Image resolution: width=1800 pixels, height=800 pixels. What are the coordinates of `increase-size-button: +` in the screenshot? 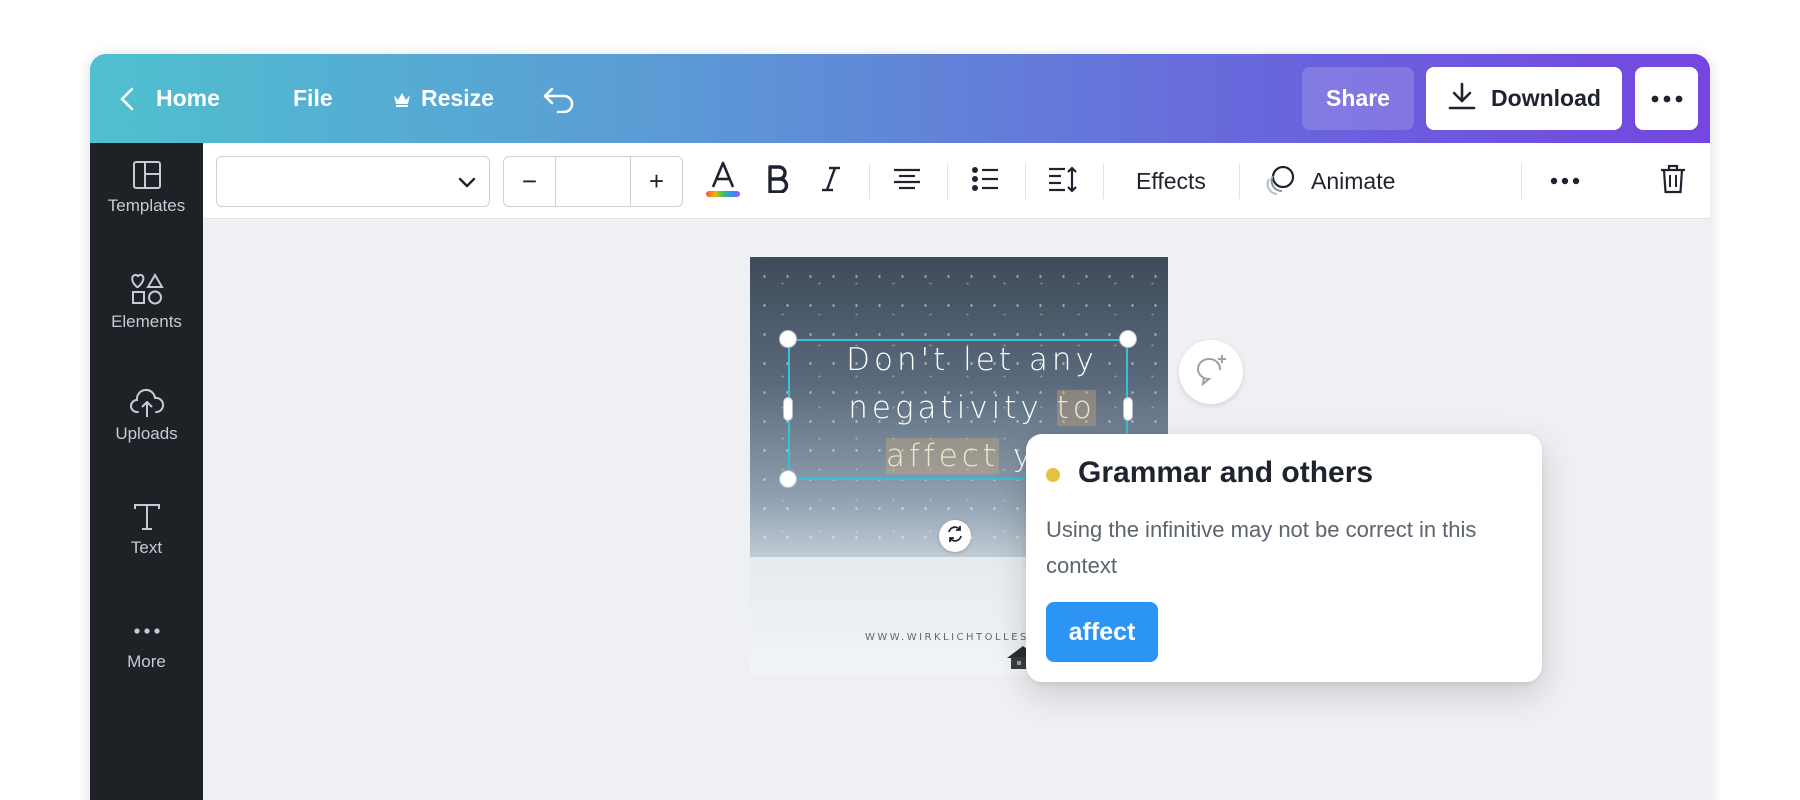 It's located at (656, 181).